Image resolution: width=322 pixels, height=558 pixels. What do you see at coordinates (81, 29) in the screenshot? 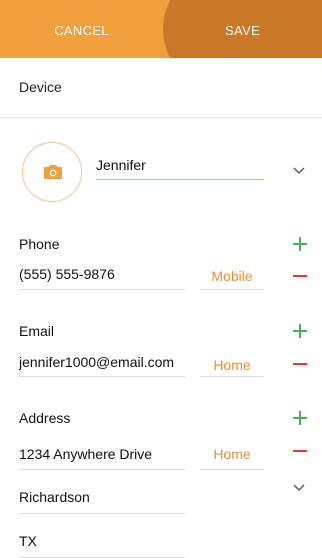
I see `cancel-button: CANCEL` at bounding box center [81, 29].